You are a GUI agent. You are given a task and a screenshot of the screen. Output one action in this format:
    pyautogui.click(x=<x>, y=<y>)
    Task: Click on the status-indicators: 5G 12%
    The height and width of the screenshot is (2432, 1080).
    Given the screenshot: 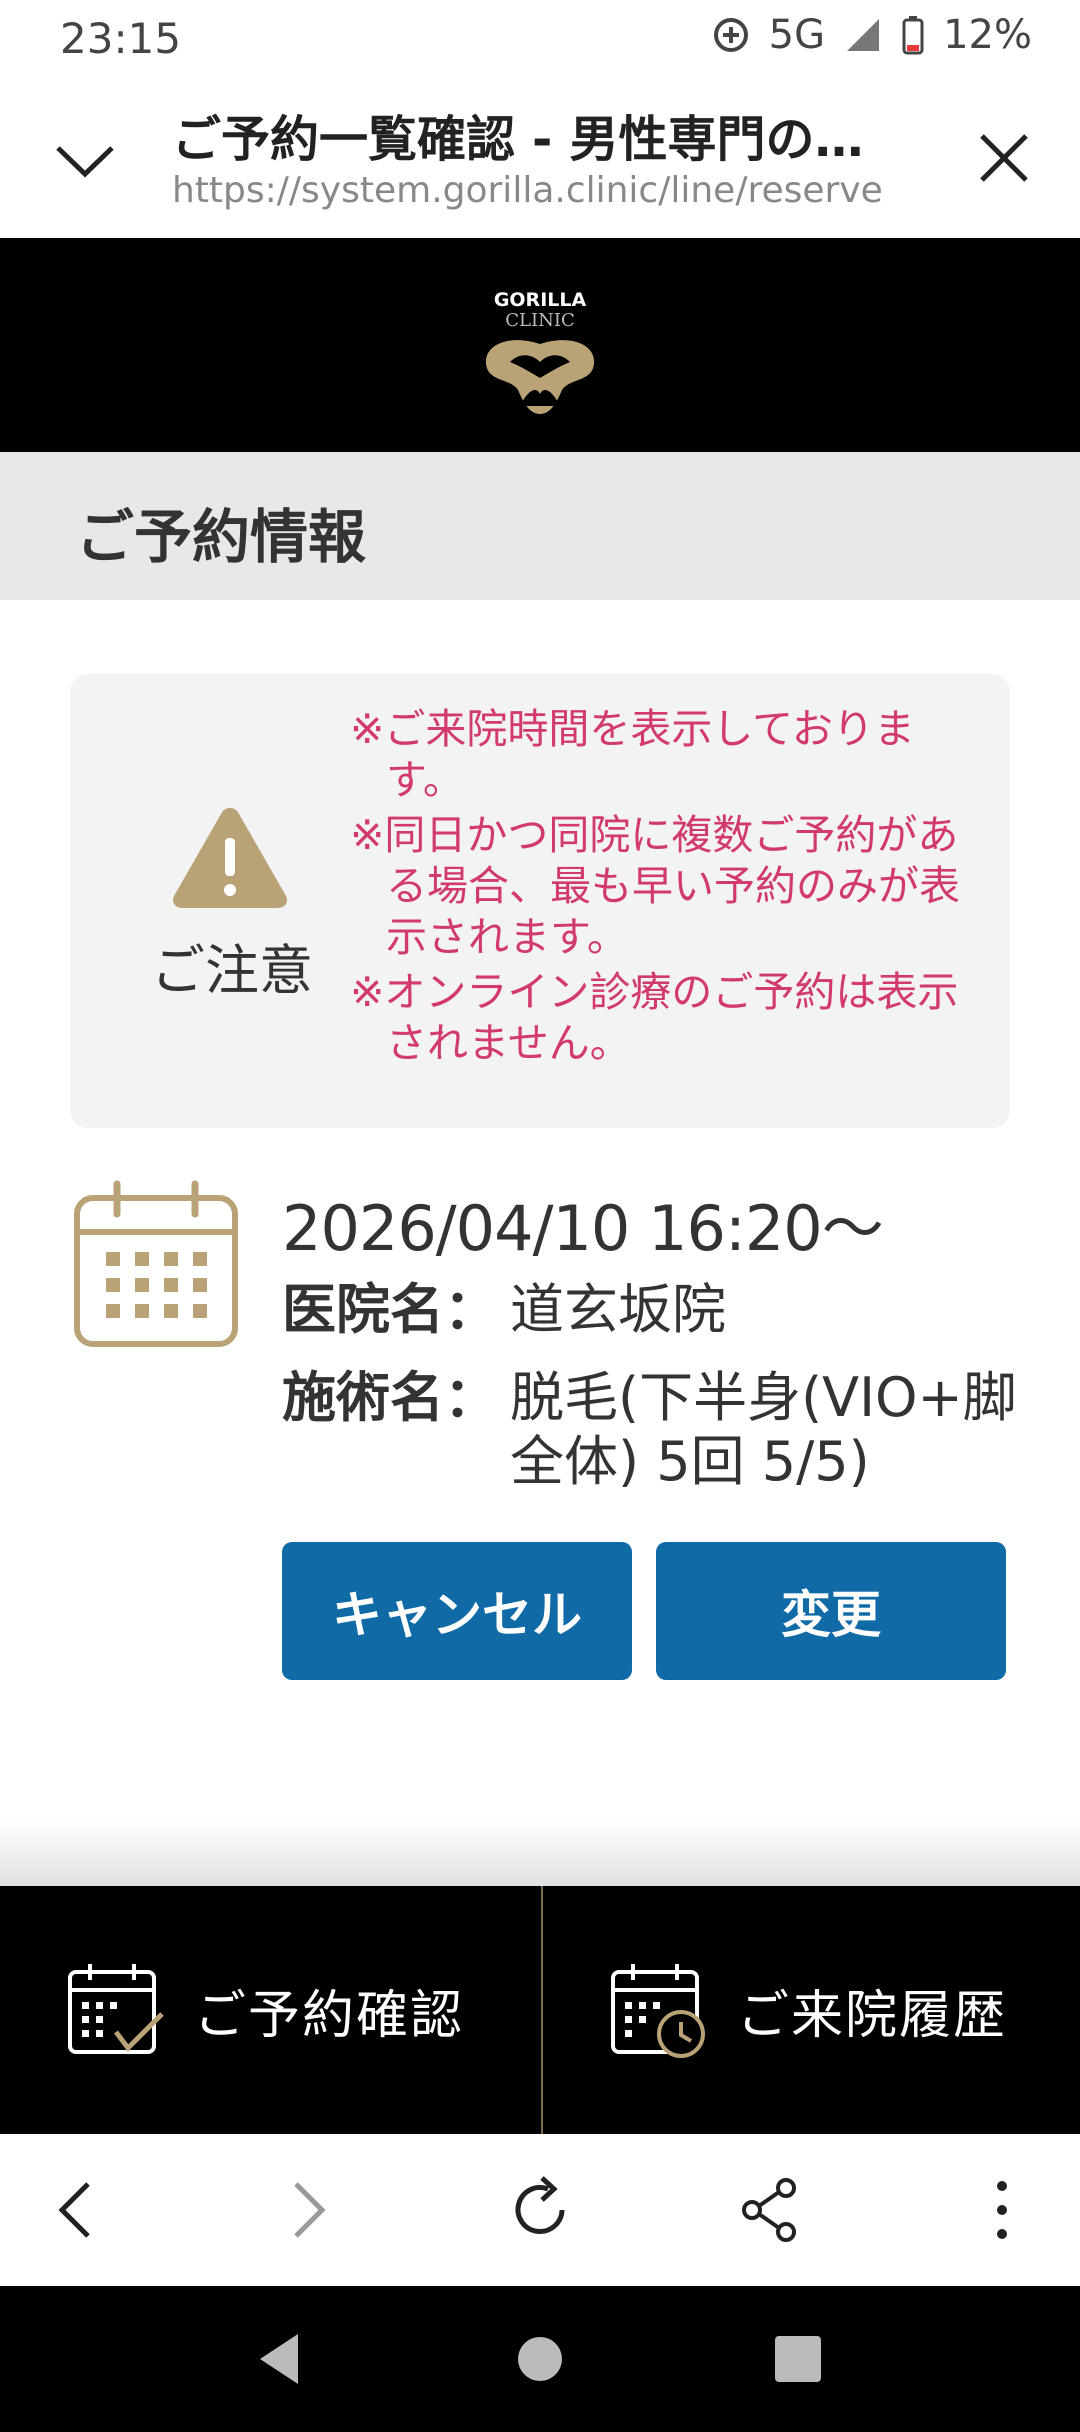 What is the action you would take?
    pyautogui.click(x=871, y=35)
    